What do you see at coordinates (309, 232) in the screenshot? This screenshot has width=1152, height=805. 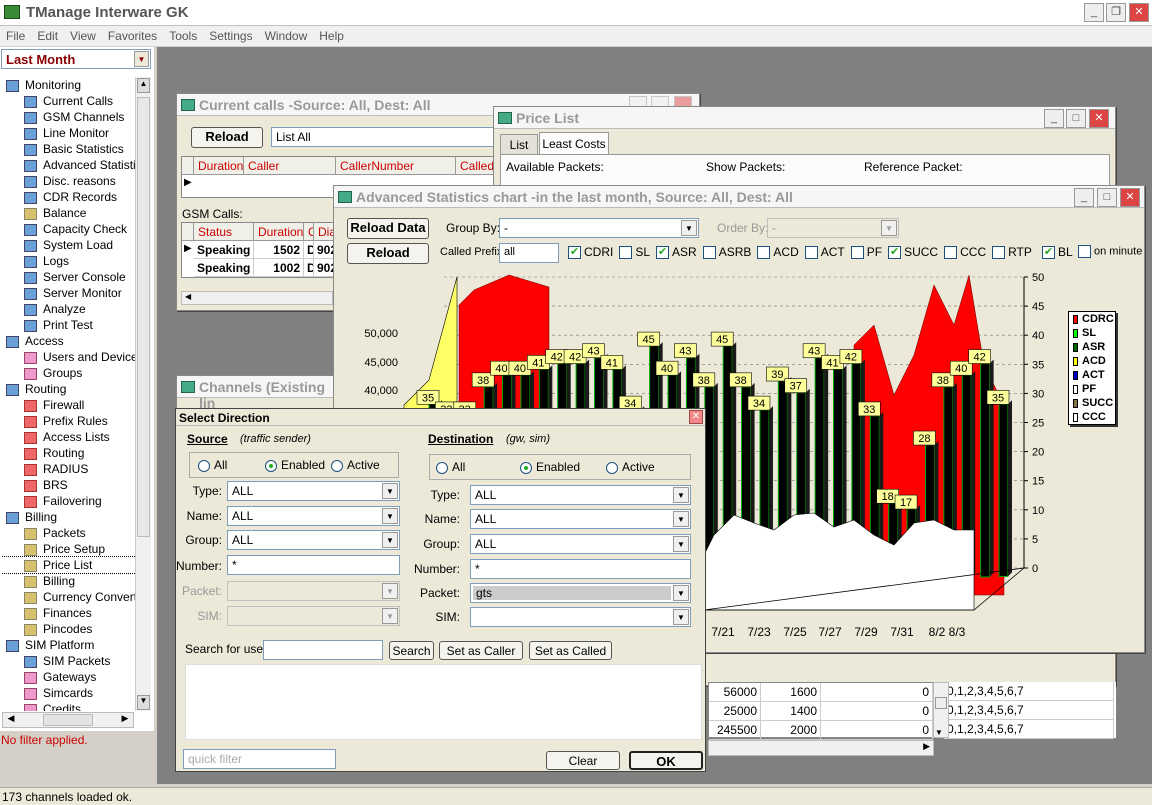 I see `col-c: C` at bounding box center [309, 232].